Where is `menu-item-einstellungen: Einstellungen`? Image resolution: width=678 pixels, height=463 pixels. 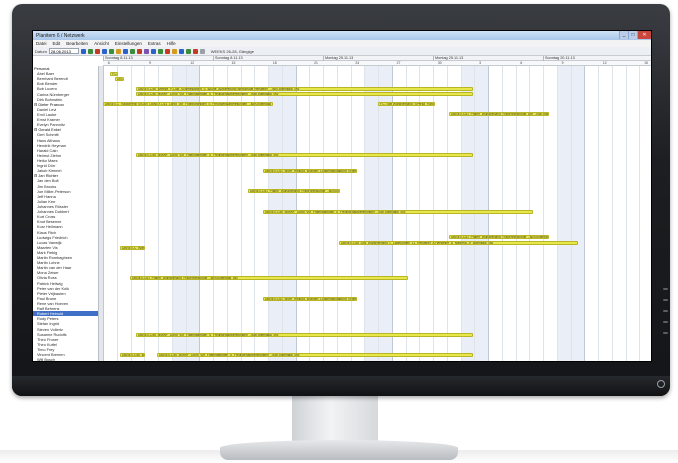 menu-item-einstellungen: Einstellungen is located at coordinates (128, 43).